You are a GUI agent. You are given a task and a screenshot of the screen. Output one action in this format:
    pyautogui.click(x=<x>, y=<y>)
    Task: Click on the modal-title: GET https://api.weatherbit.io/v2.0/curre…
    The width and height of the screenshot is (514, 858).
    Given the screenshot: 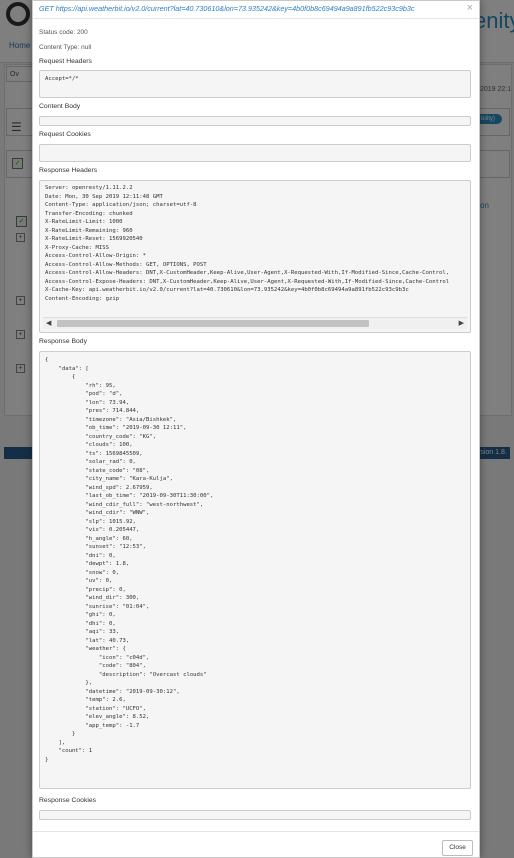 What is the action you would take?
    pyautogui.click(x=227, y=8)
    